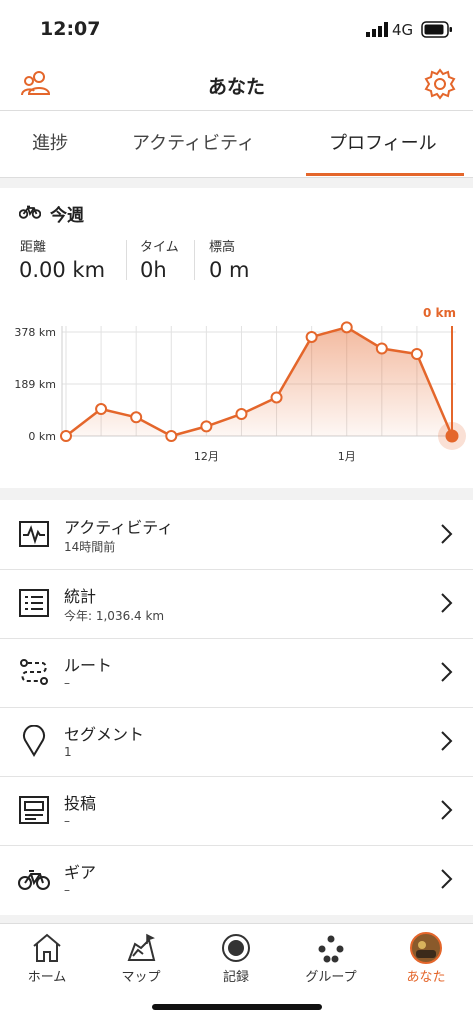 The height and width of the screenshot is (1025, 473). I want to click on menu-item-gear: ギア –, so click(236, 879).